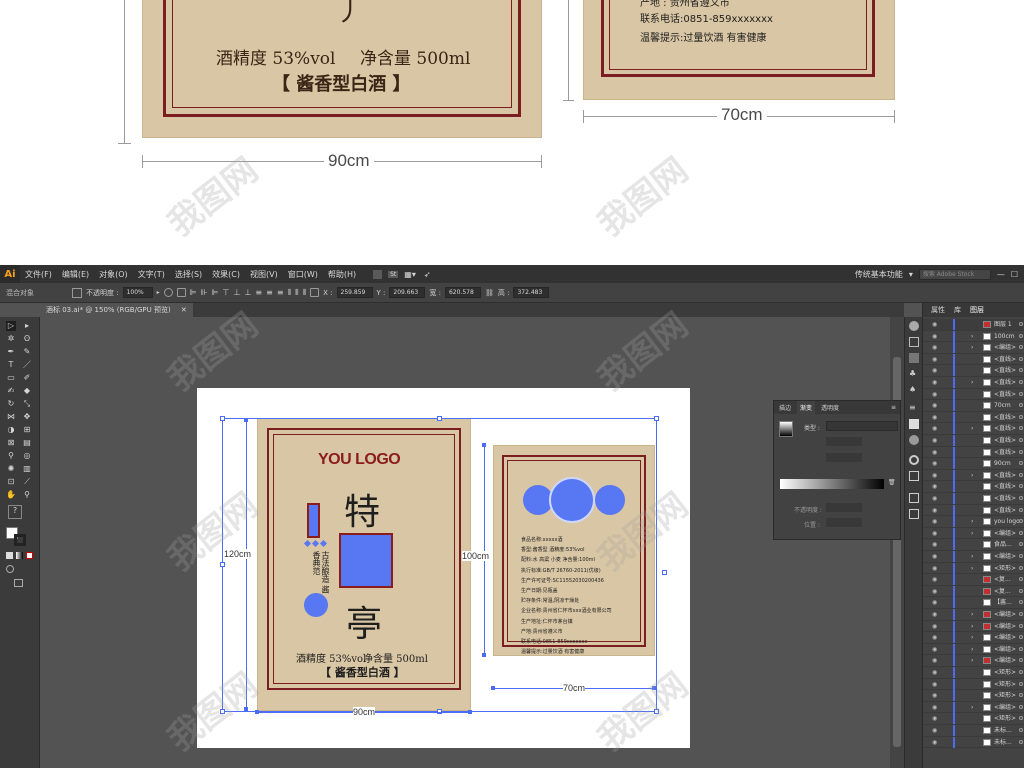 The height and width of the screenshot is (768, 1024). What do you see at coordinates (29, 555) in the screenshot?
I see `none-mode-icon` at bounding box center [29, 555].